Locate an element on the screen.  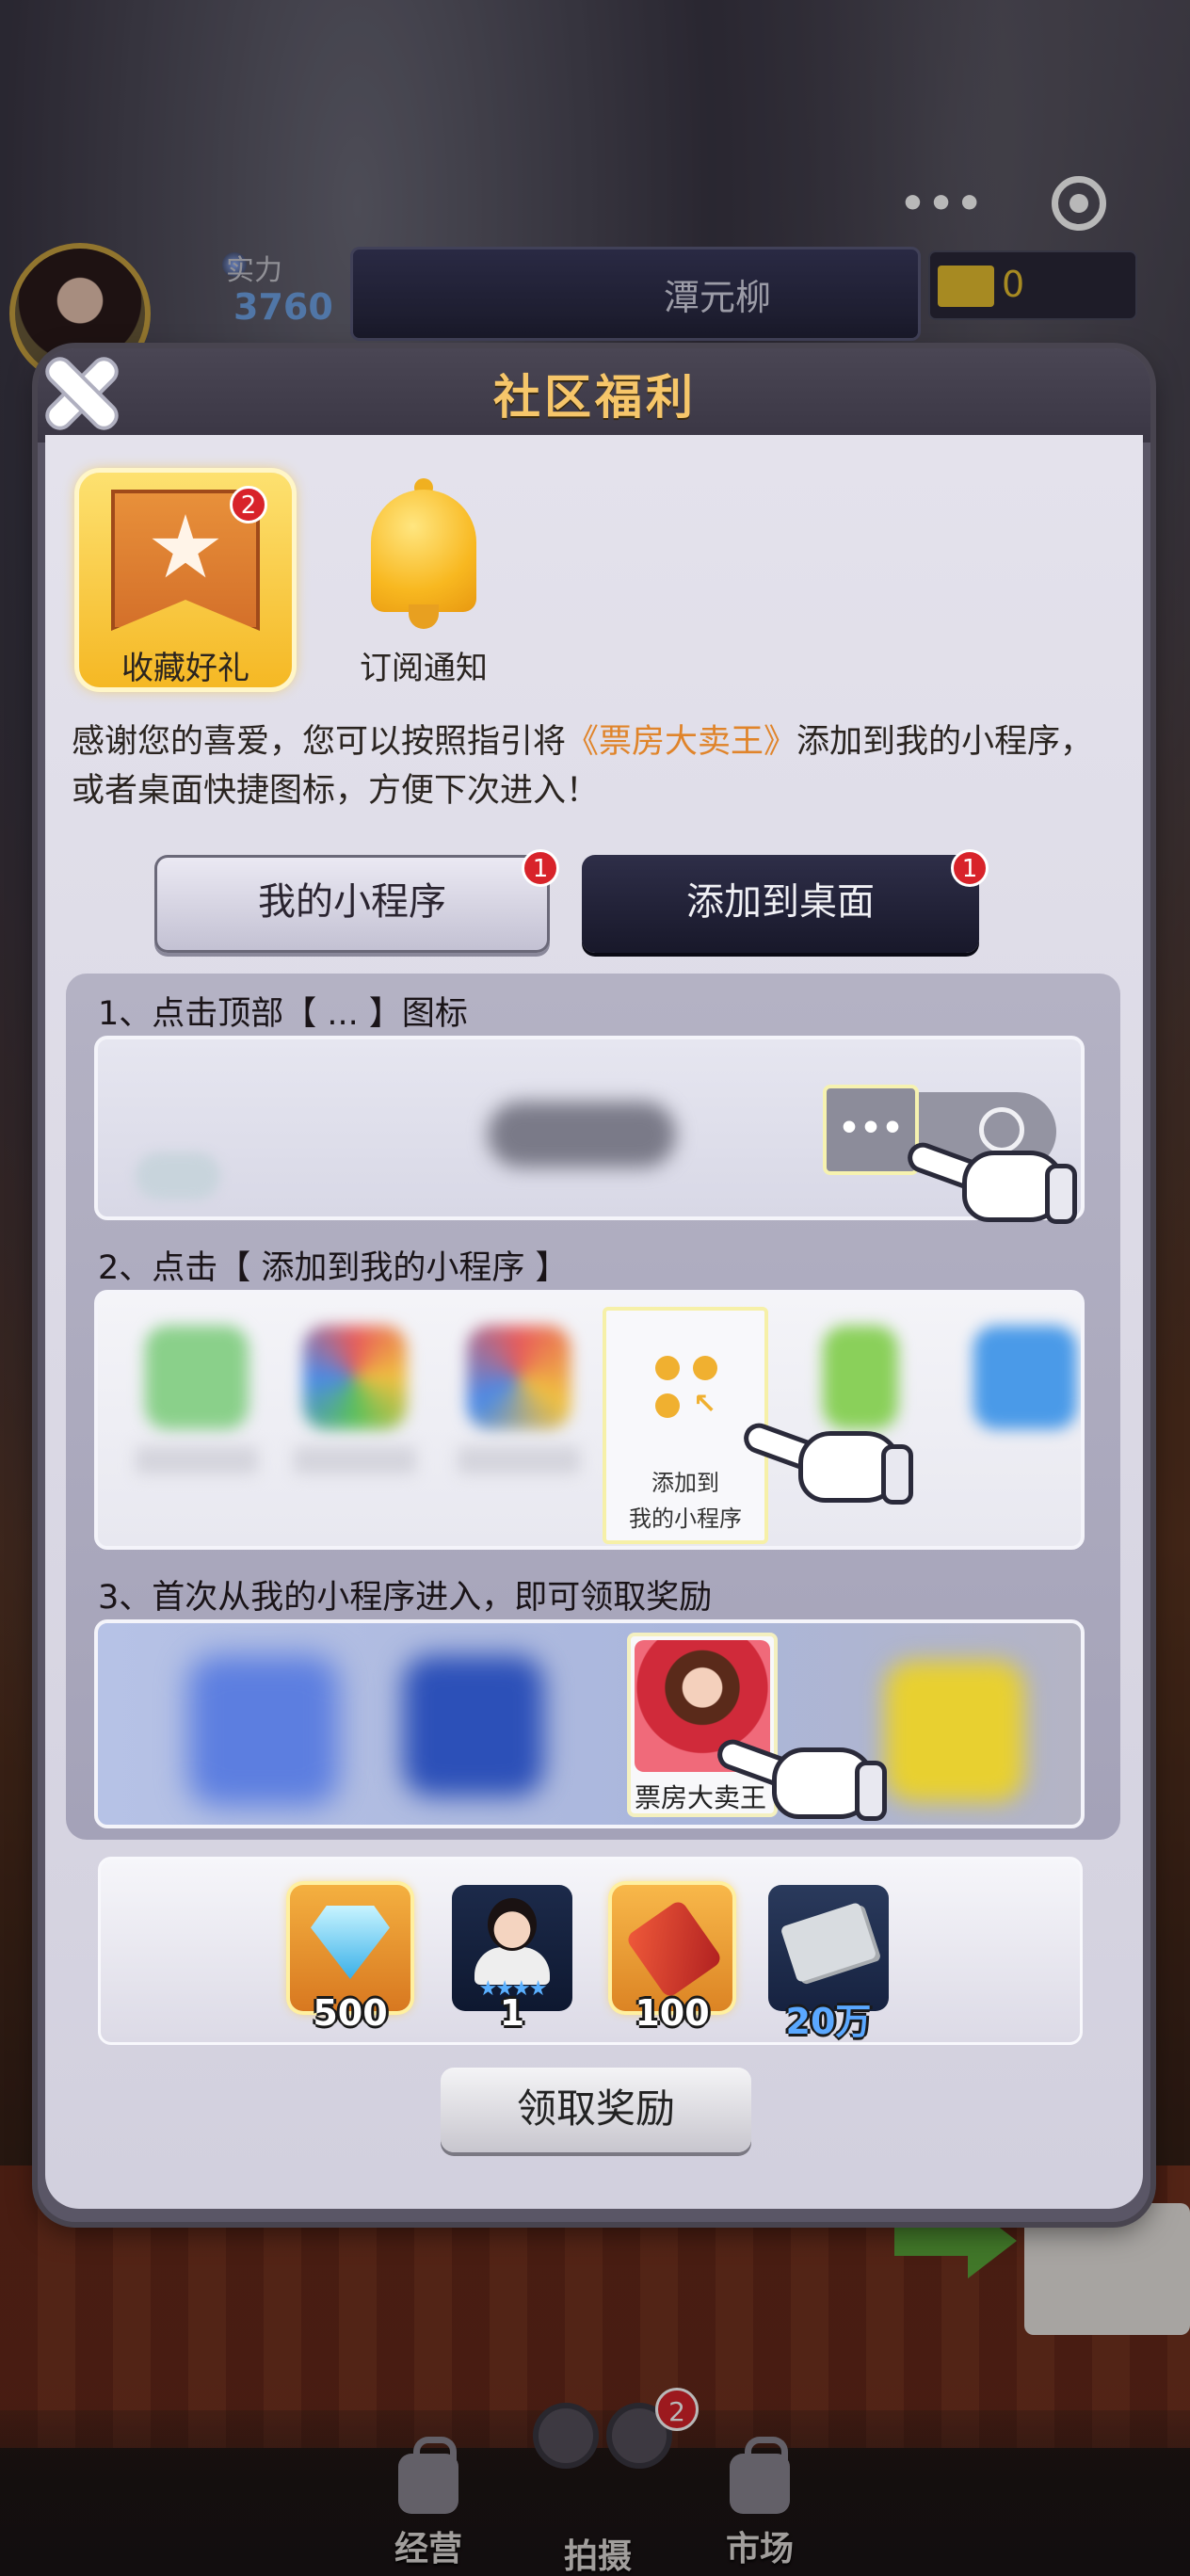
panel-title: 社区福利 is located at coordinates (595, 397).